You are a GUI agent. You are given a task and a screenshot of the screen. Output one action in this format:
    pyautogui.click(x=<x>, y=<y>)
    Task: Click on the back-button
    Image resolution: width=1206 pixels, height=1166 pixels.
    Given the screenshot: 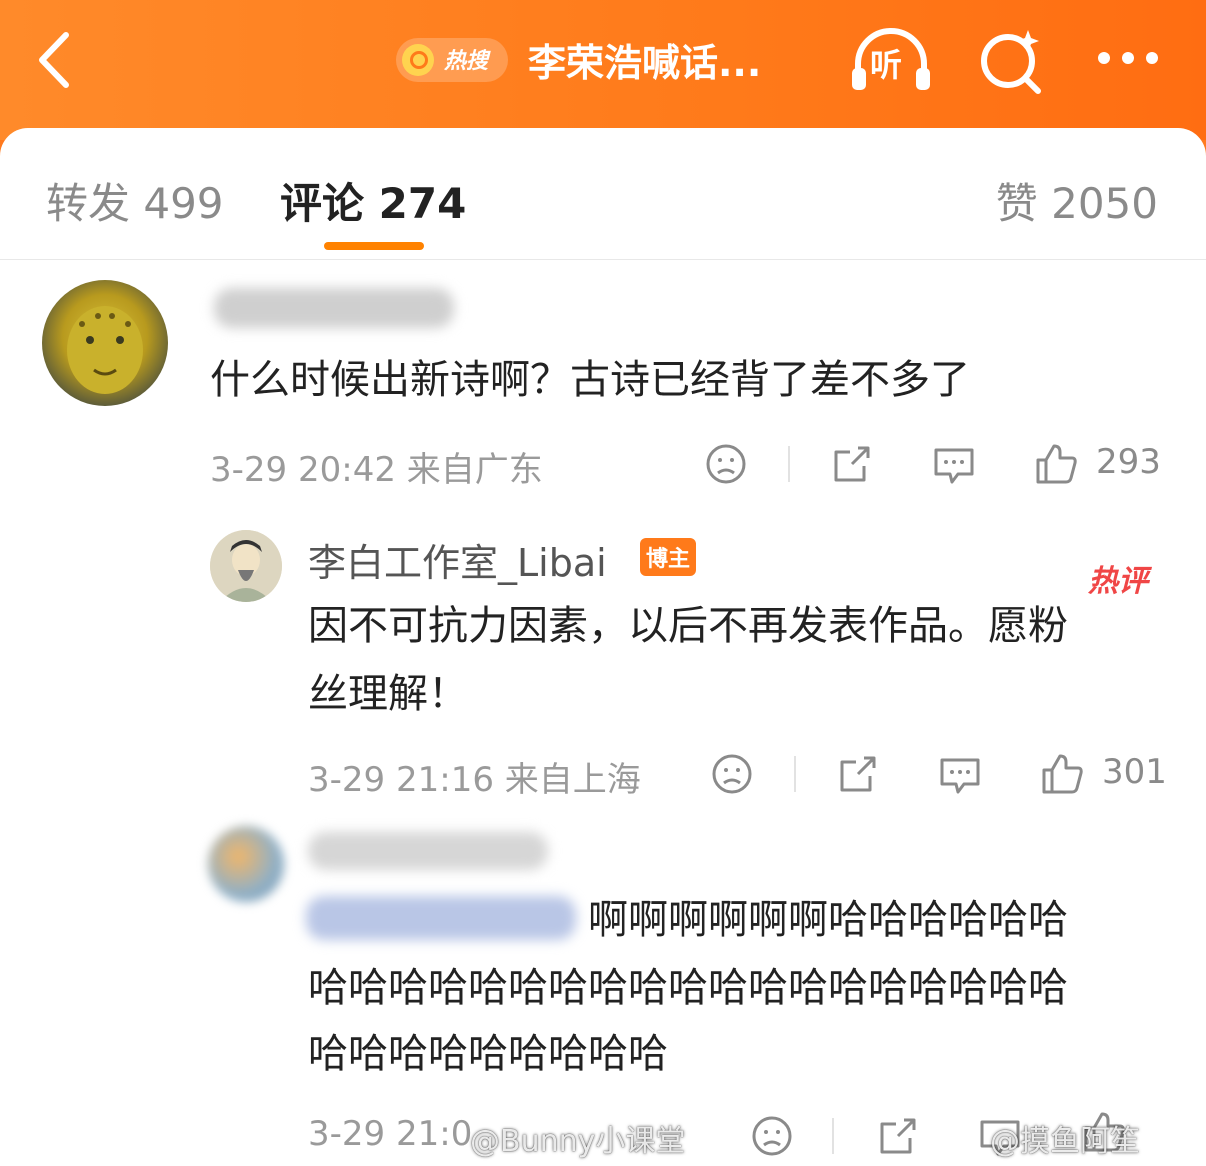 What is the action you would take?
    pyautogui.click(x=60, y=60)
    